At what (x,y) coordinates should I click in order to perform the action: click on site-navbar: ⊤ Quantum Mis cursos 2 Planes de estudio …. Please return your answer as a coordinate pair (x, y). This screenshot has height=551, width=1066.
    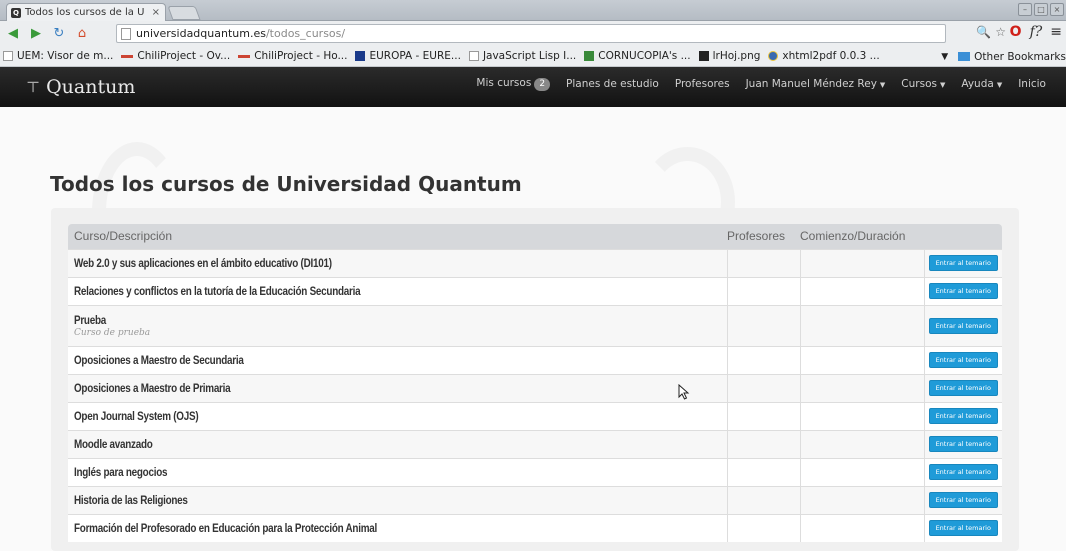
    Looking at the image, I should click on (533, 87).